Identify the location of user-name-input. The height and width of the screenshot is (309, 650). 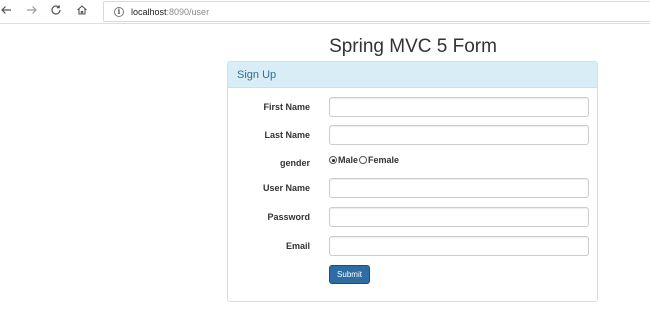
(459, 188).